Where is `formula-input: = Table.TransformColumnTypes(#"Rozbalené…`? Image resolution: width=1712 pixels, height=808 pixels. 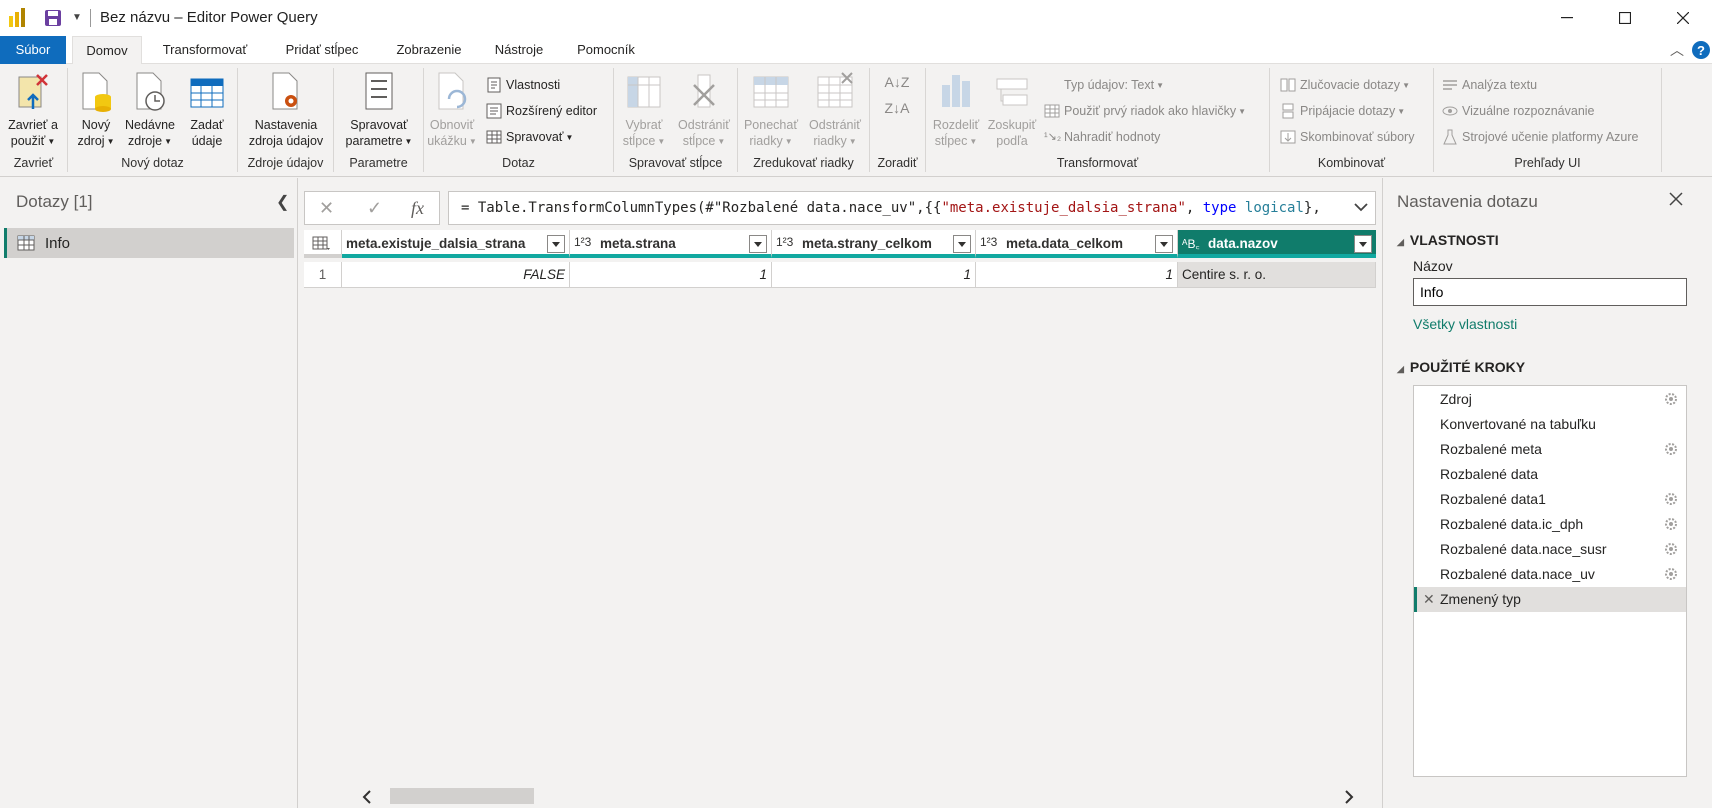 formula-input: = Table.TransformColumnTypes(#"Rozbalené… is located at coordinates (912, 208).